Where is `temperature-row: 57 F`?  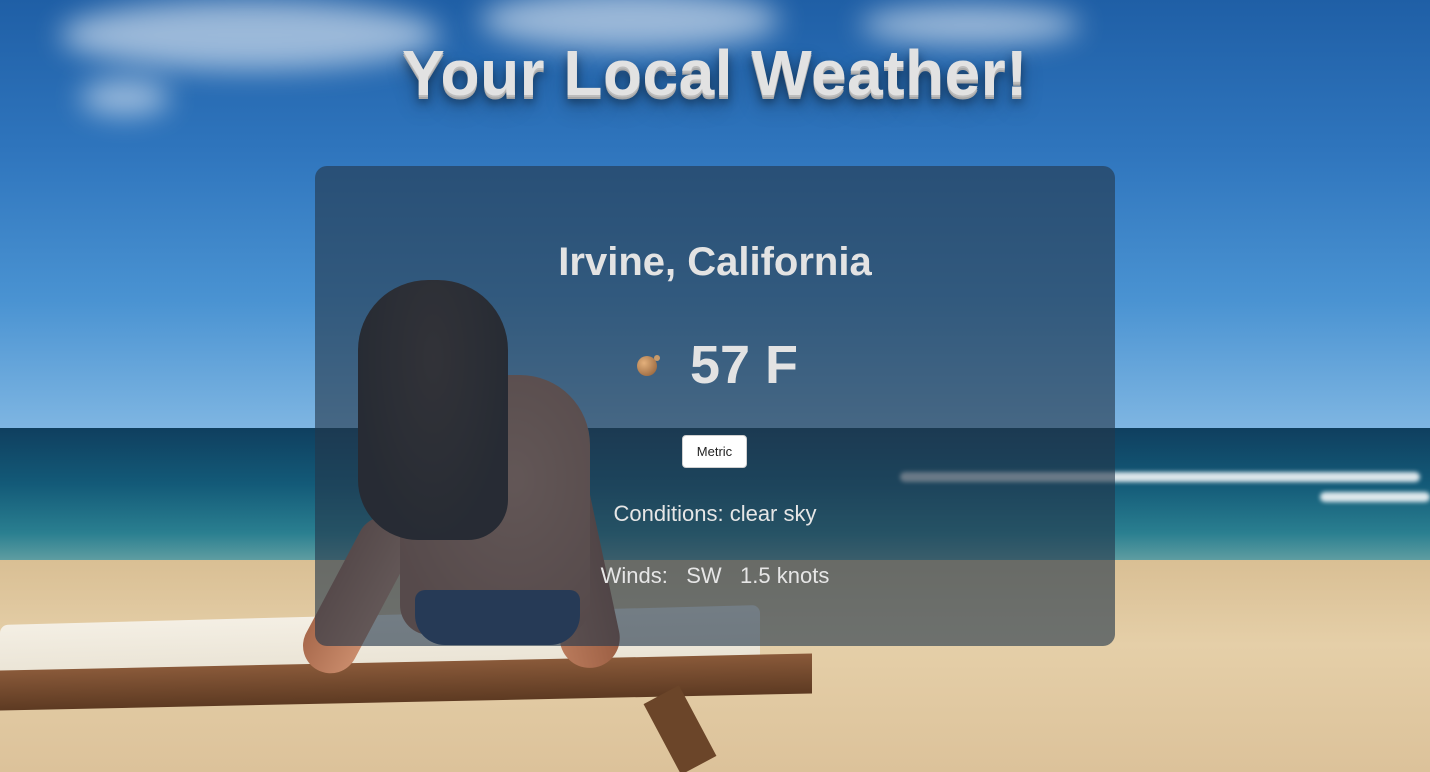 temperature-row: 57 F is located at coordinates (715, 365).